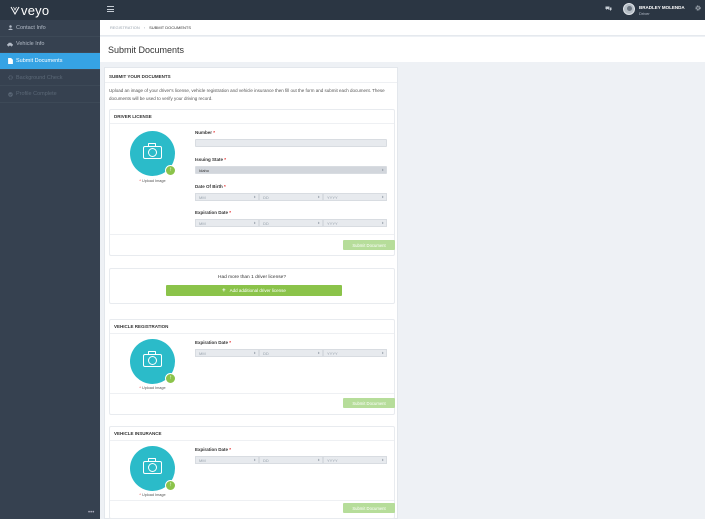  Describe the element at coordinates (224, 290) in the screenshot. I see `plus-icon: +` at that location.